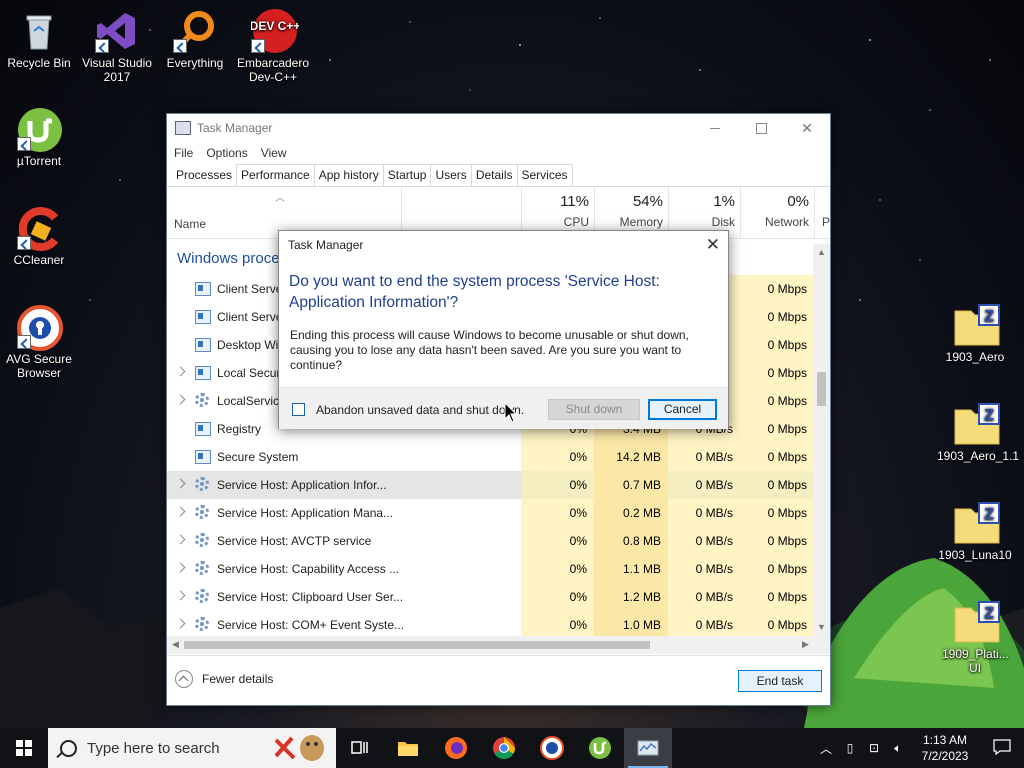  What do you see at coordinates (807, 128) in the screenshot?
I see `close-button: ✕` at bounding box center [807, 128].